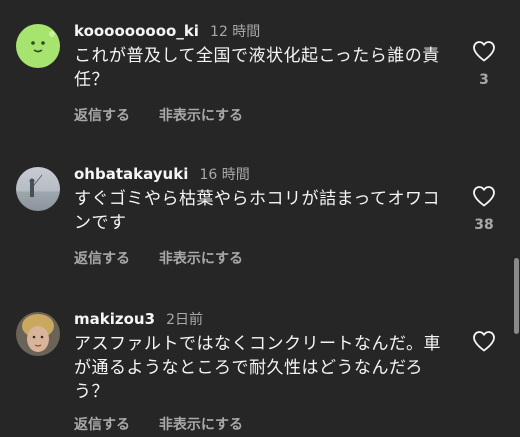 The height and width of the screenshot is (437, 520). Describe the element at coordinates (516, 296) in the screenshot. I see `scrollbar` at that location.